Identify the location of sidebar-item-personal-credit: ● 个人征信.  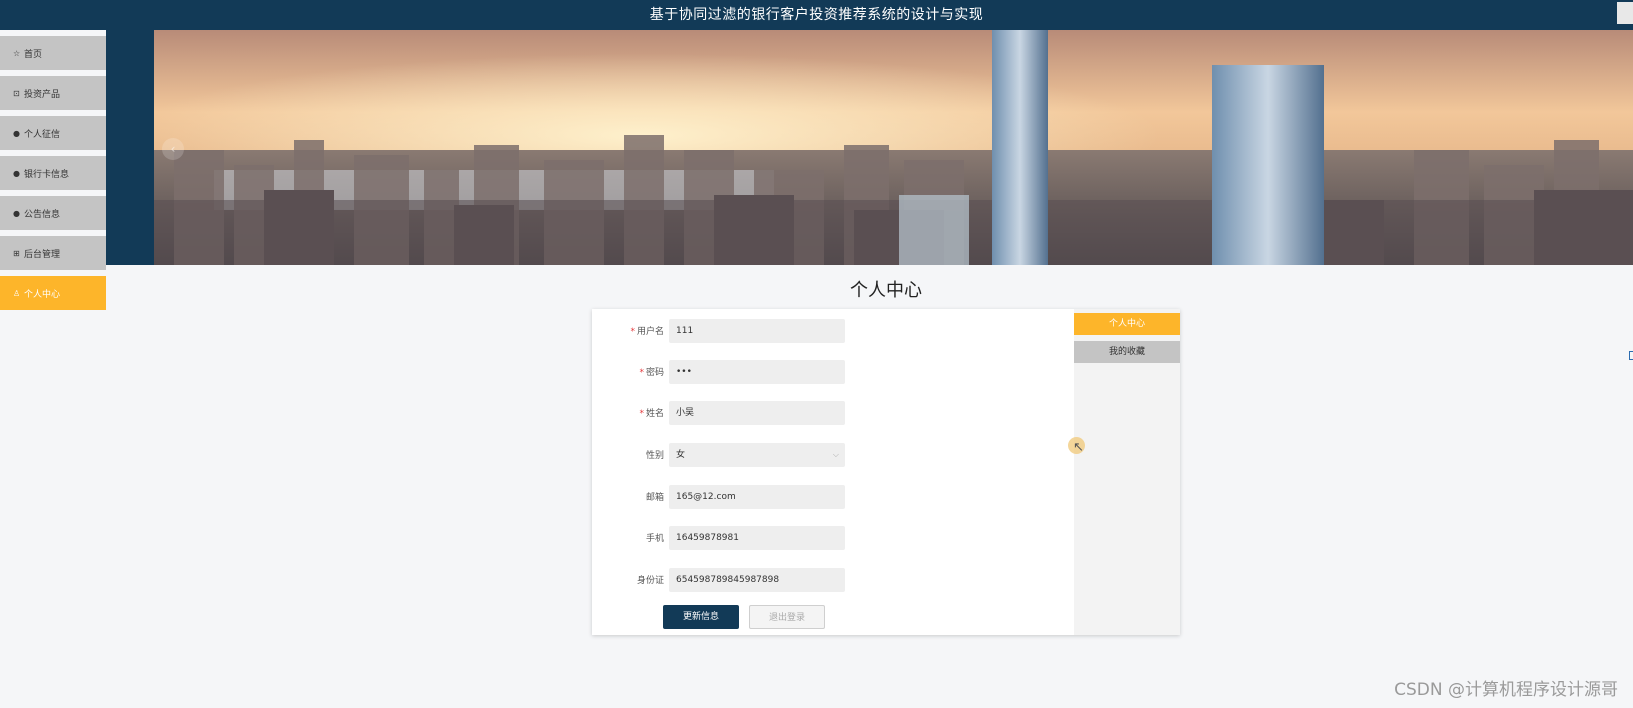
(53, 133).